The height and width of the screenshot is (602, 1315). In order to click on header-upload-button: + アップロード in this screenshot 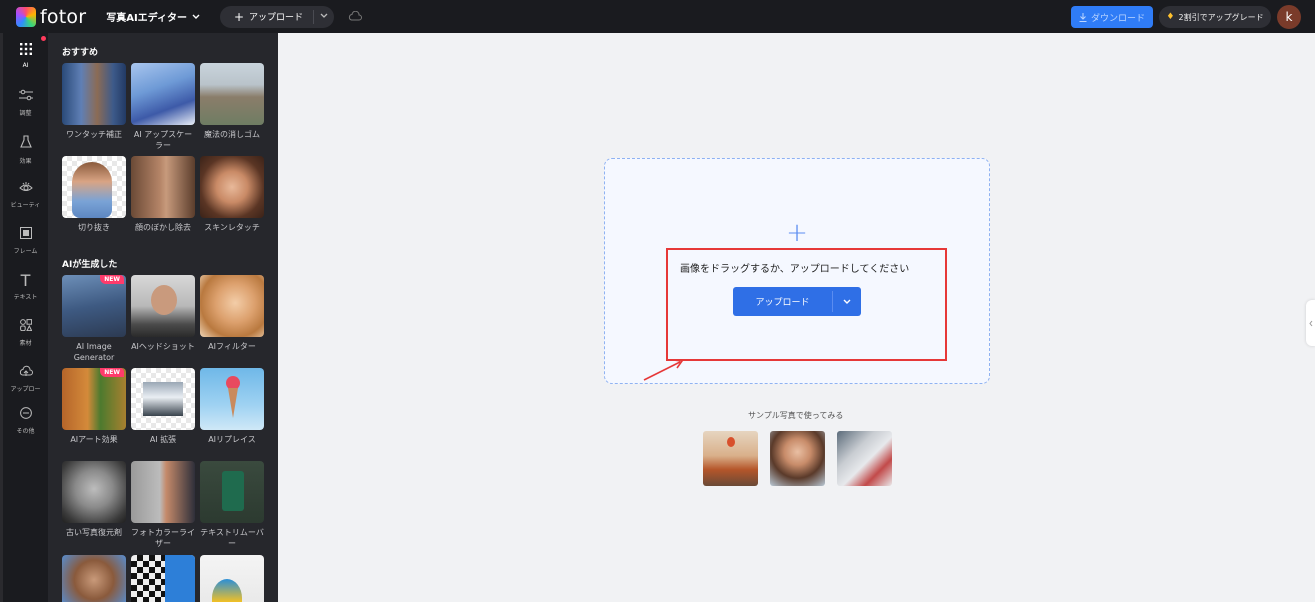, I will do `click(276, 16)`.